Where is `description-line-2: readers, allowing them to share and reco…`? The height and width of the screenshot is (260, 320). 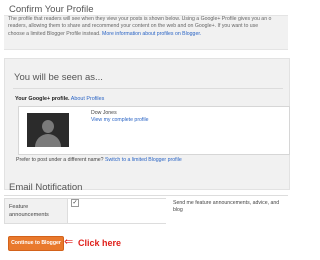 description-line-2: readers, allowing them to share and reco… is located at coordinates (133, 26).